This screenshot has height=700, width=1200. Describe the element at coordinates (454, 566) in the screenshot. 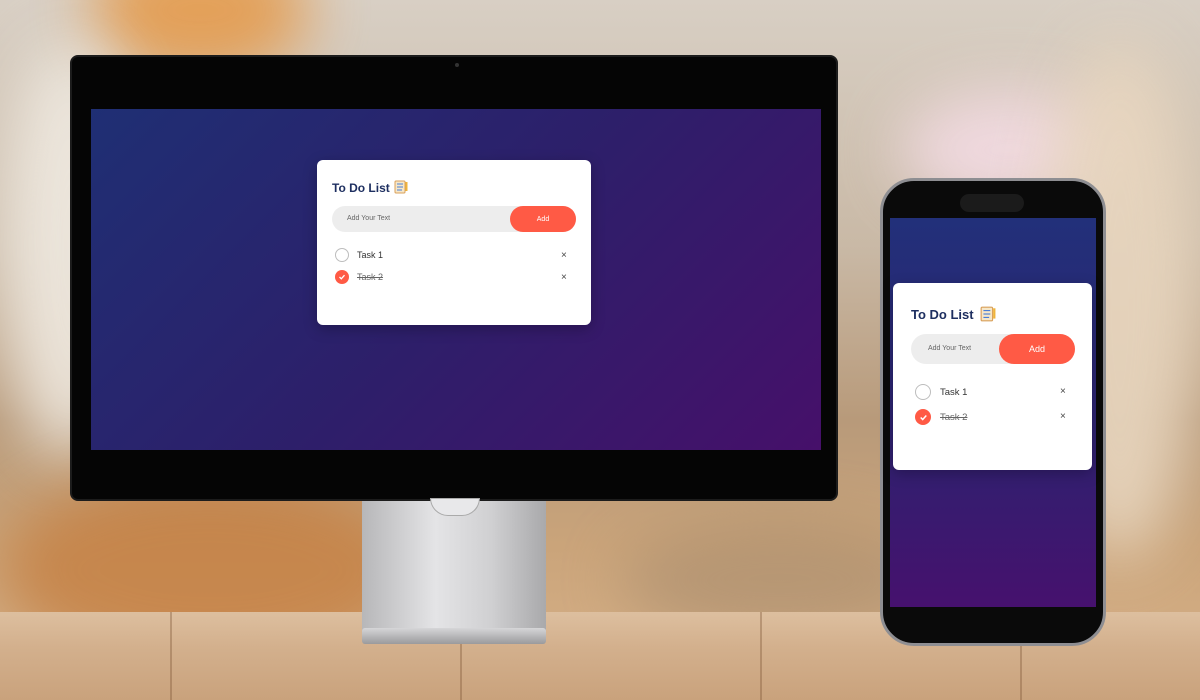

I see `monitor-stand` at that location.